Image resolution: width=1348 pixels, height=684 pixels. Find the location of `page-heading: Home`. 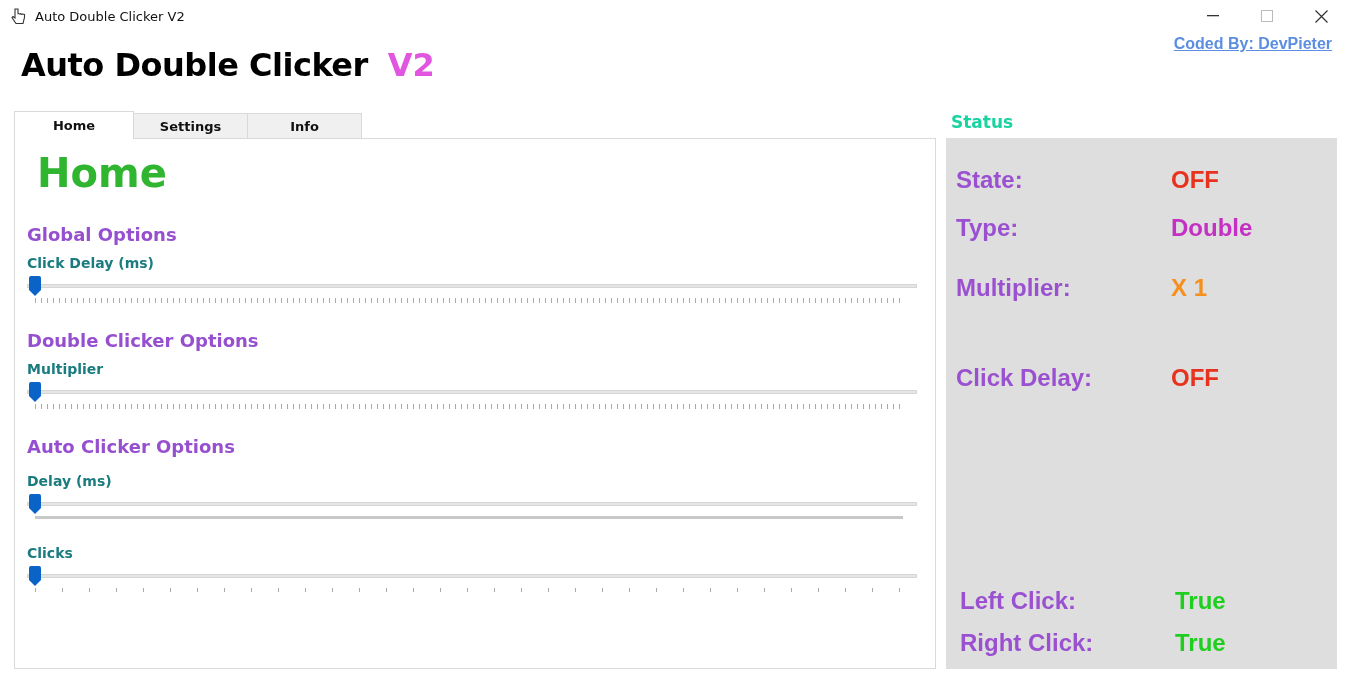

page-heading: Home is located at coordinates (102, 173).